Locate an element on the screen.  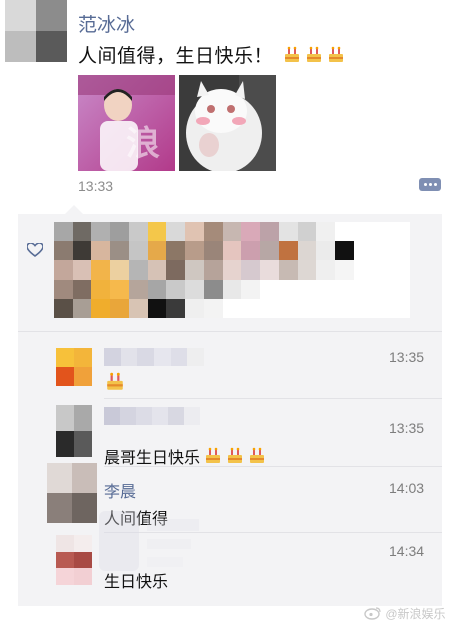
weibo-icon is located at coordinates (372, 613).